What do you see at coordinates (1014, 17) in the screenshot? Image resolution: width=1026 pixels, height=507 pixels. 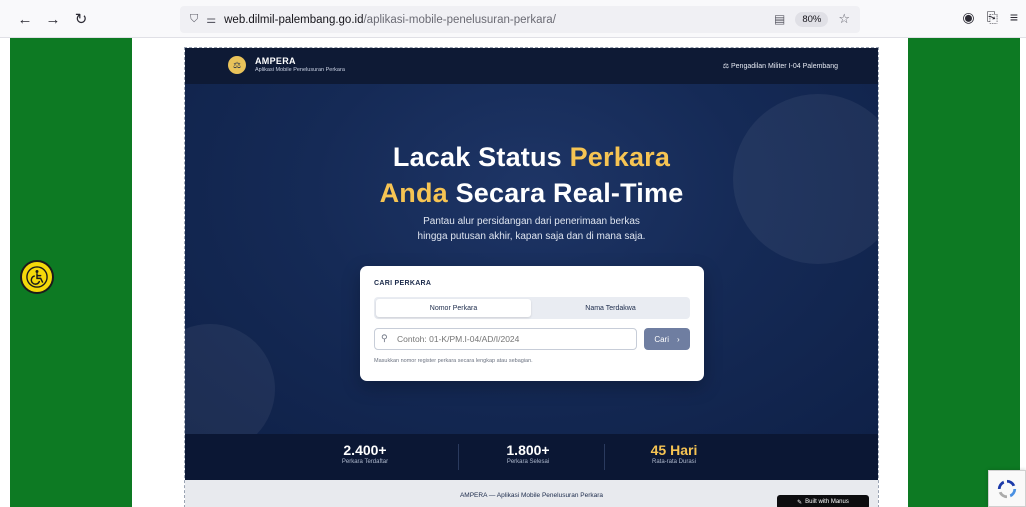 I see `menu-icon: ≡` at bounding box center [1014, 17].